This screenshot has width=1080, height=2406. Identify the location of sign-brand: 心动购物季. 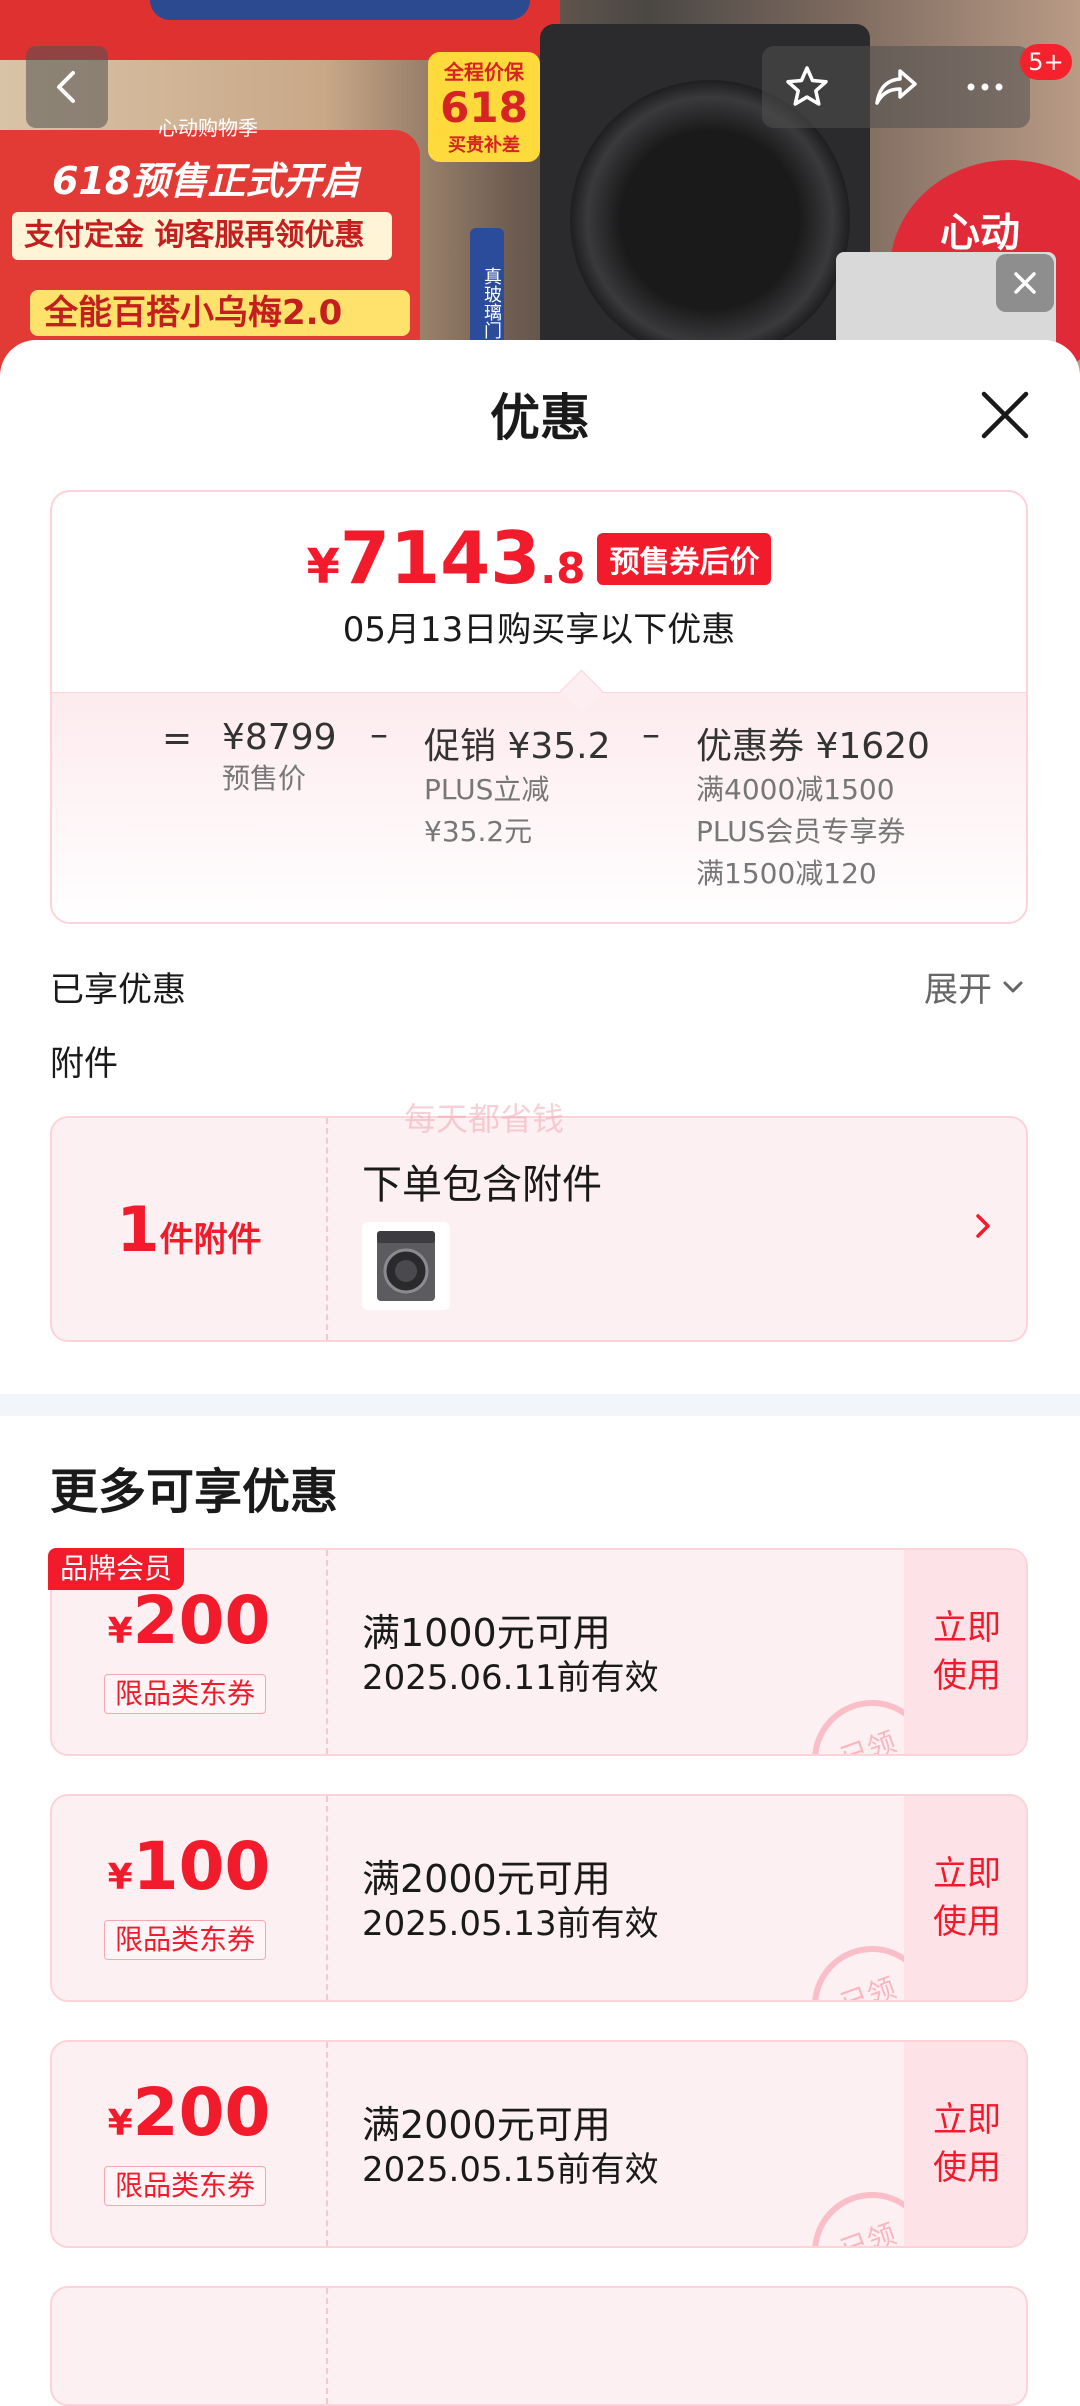
(208, 128).